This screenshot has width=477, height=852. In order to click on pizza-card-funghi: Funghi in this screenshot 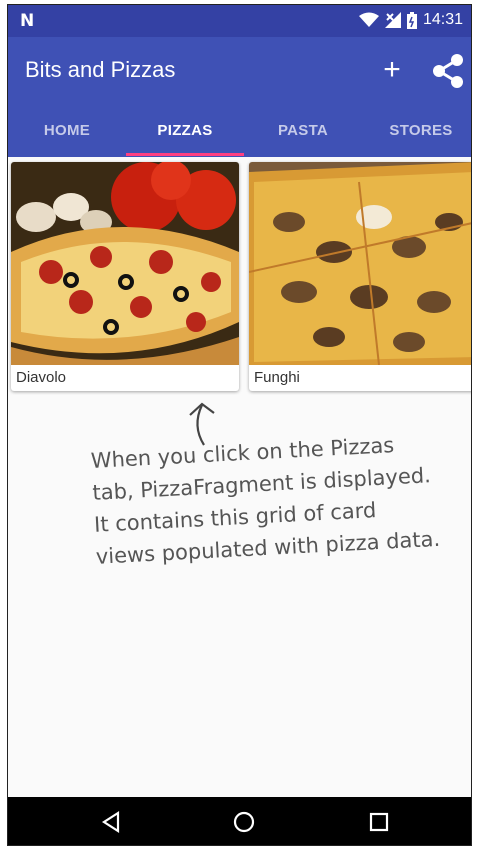, I will do `click(360, 276)`.